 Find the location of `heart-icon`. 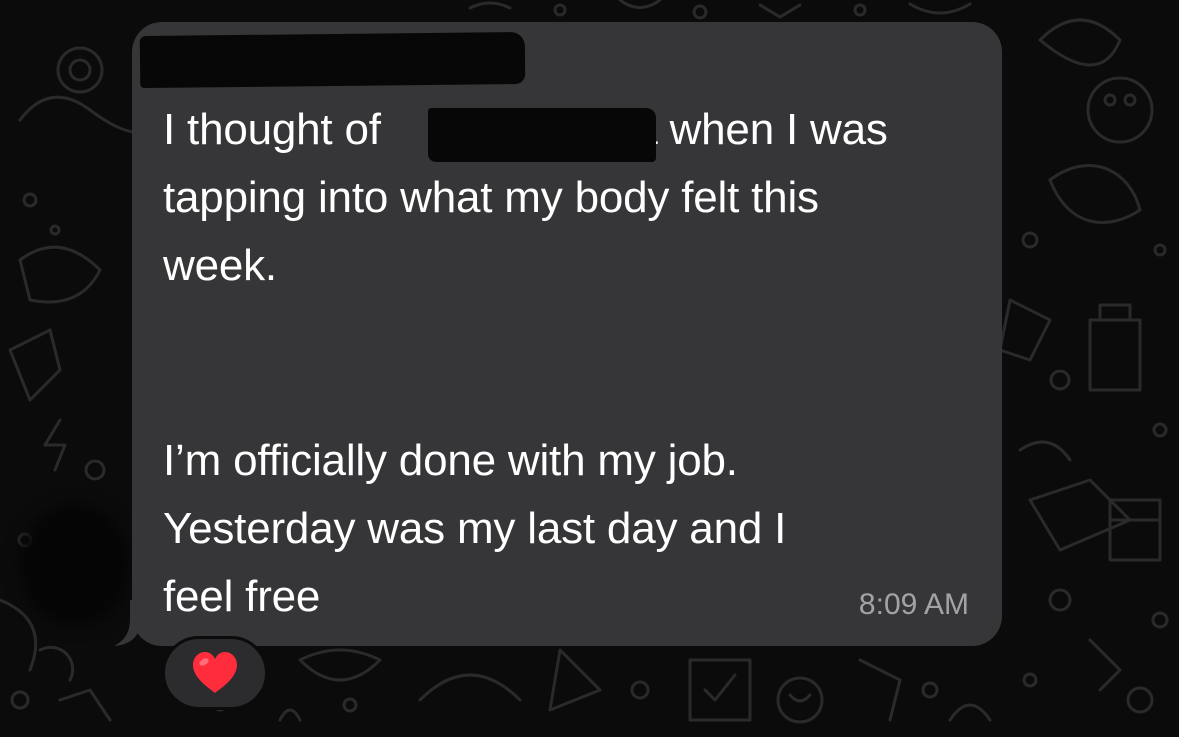

heart-icon is located at coordinates (215, 672).